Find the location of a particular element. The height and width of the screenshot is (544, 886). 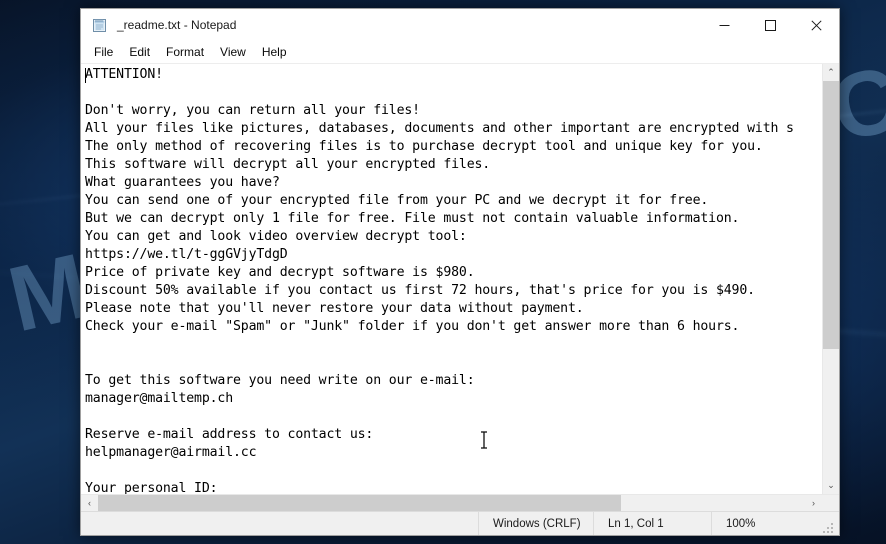

status-zoom-level: 100% is located at coordinates (766, 523).